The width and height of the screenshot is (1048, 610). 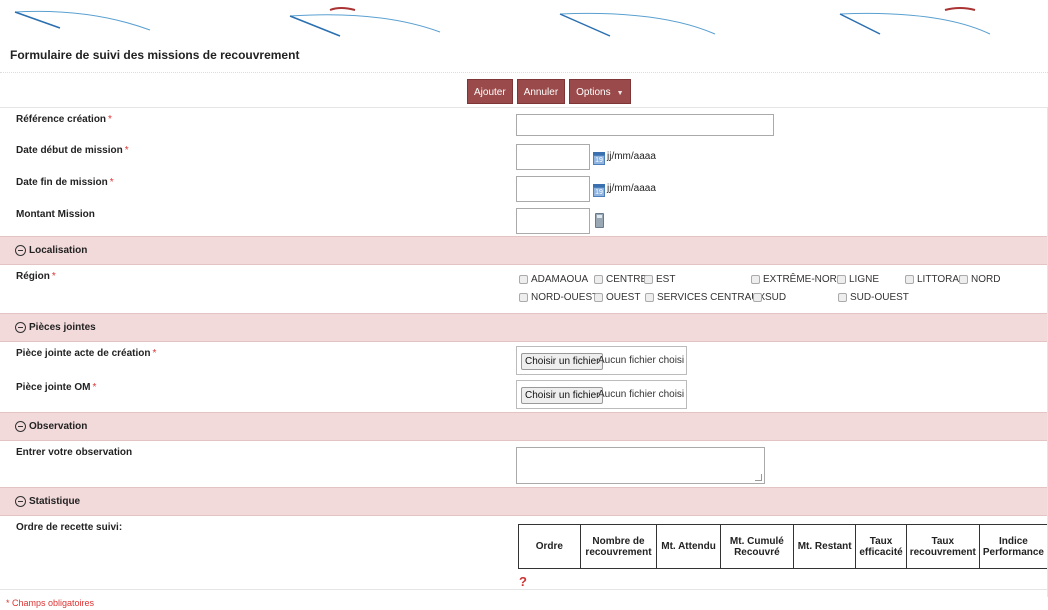 I want to click on help-icon: ?, so click(x=523, y=581).